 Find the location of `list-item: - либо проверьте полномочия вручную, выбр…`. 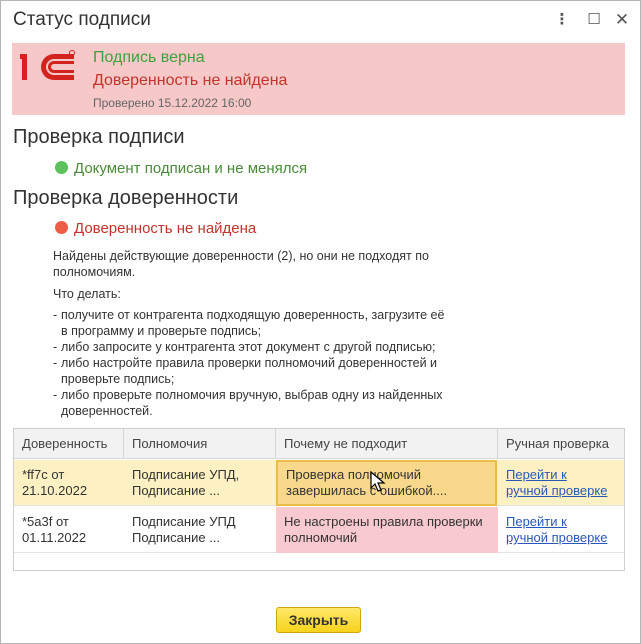

list-item: - либо проверьте полномочия вручную, выбр… is located at coordinates (248, 403).